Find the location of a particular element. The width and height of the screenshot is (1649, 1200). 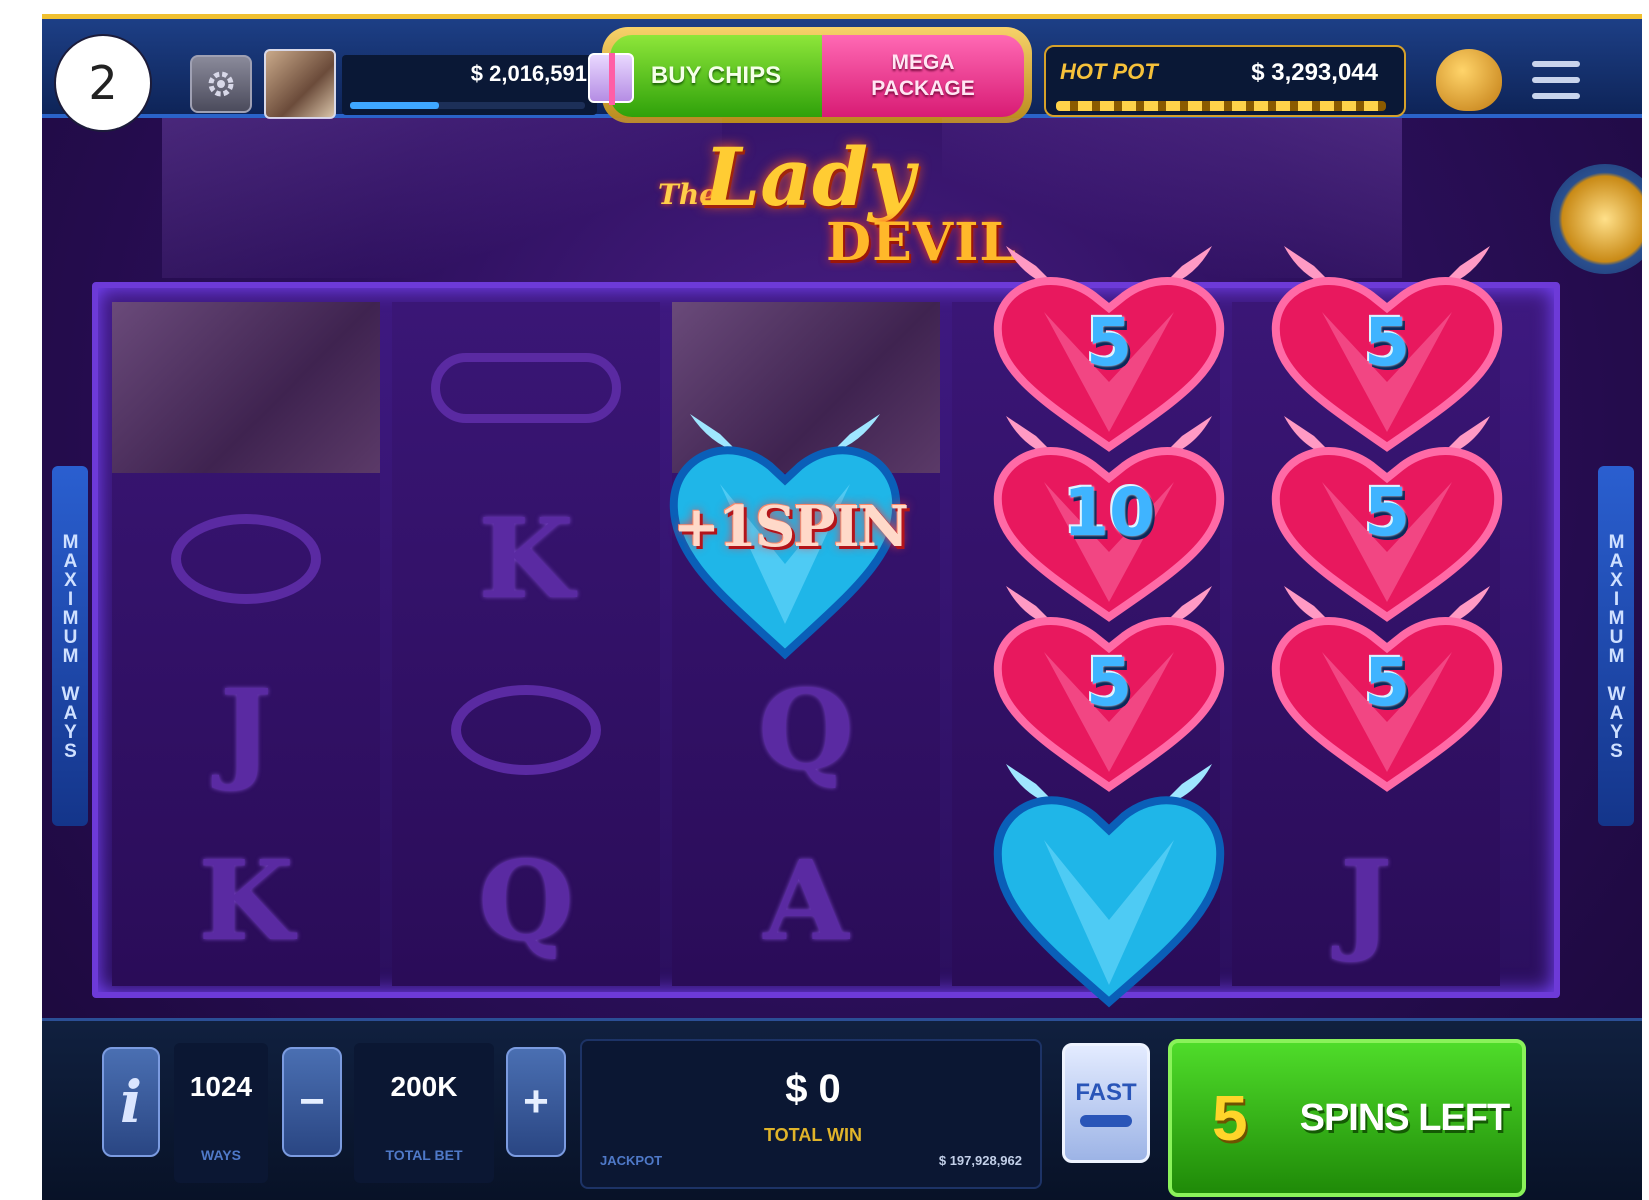

spin-button: 5 SPINS LEFT is located at coordinates (1347, 1118).